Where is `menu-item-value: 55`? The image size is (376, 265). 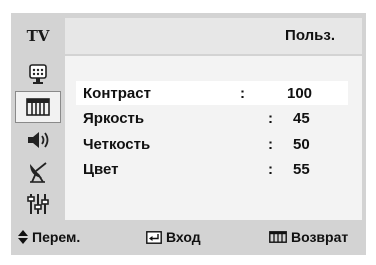 menu-item-value: 55 is located at coordinates (301, 169).